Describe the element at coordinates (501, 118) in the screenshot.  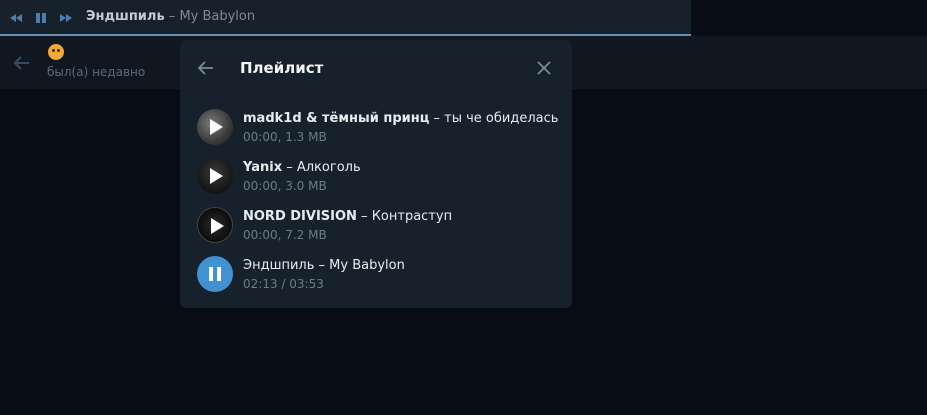
I see `track-title: ты че обиделась` at that location.